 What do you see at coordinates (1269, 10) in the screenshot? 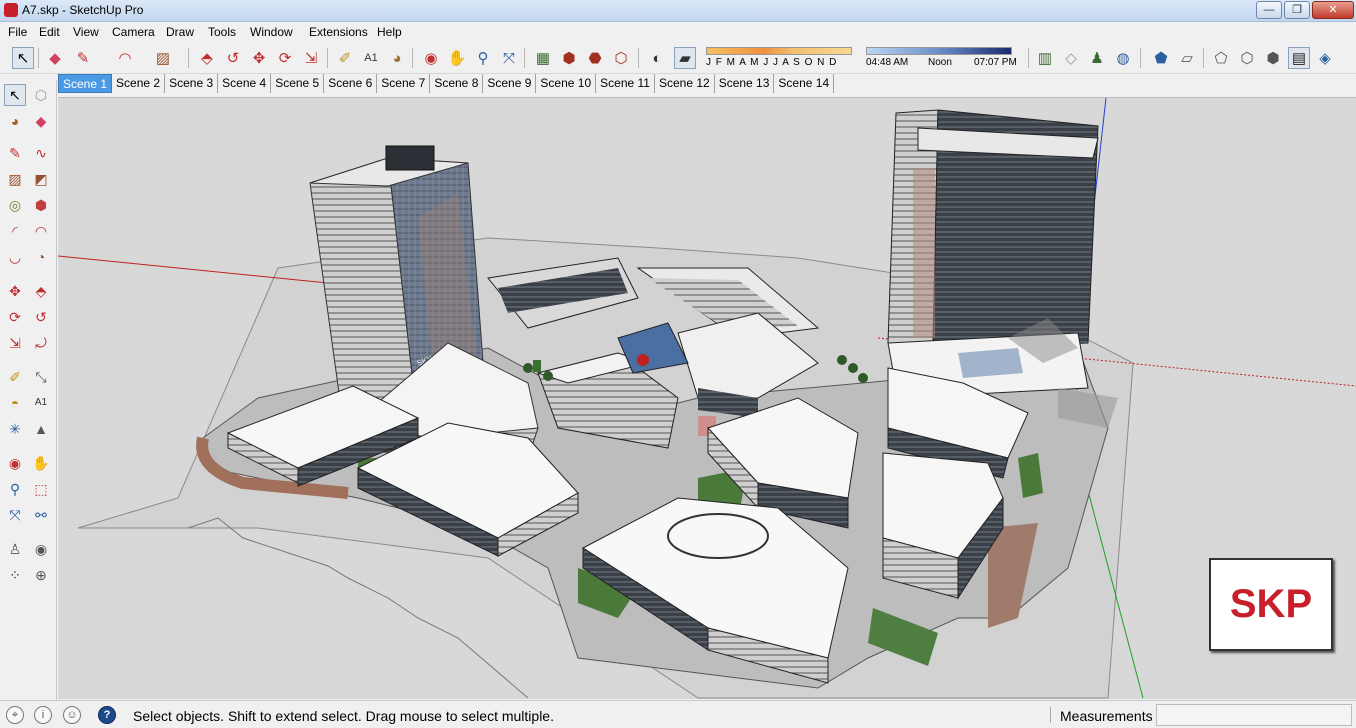
I see `minimize-button: —` at bounding box center [1269, 10].